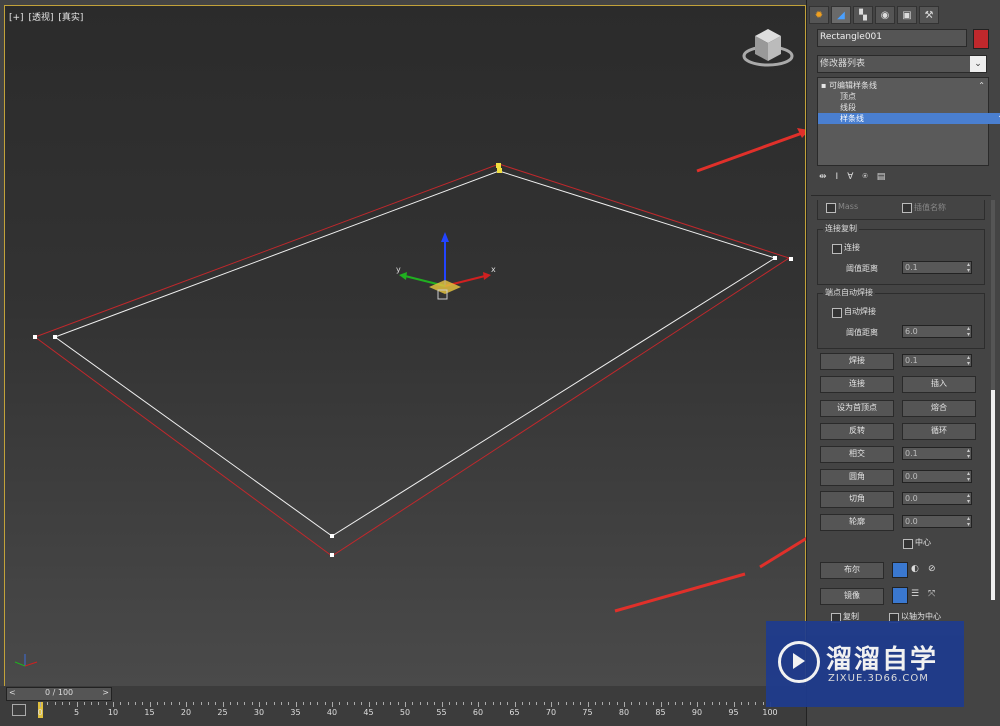 This screenshot has width=1000, height=726. Describe the element at coordinates (819, 15) in the screenshot. I see `create-tab-icon: ✹` at that location.